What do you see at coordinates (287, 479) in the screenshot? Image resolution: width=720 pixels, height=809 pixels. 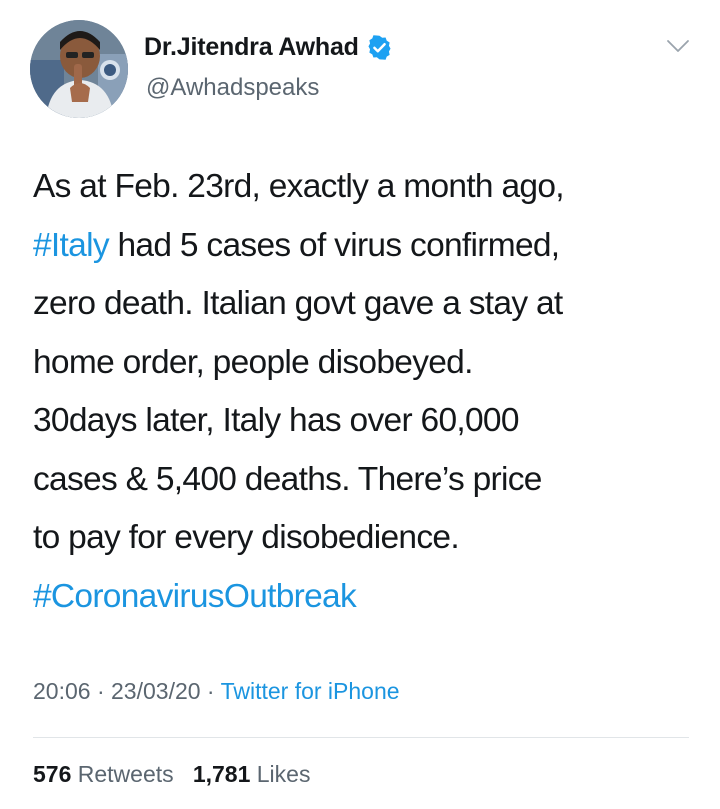 I see `tweet-line: cases & 5,400 deaths. There’s price` at bounding box center [287, 479].